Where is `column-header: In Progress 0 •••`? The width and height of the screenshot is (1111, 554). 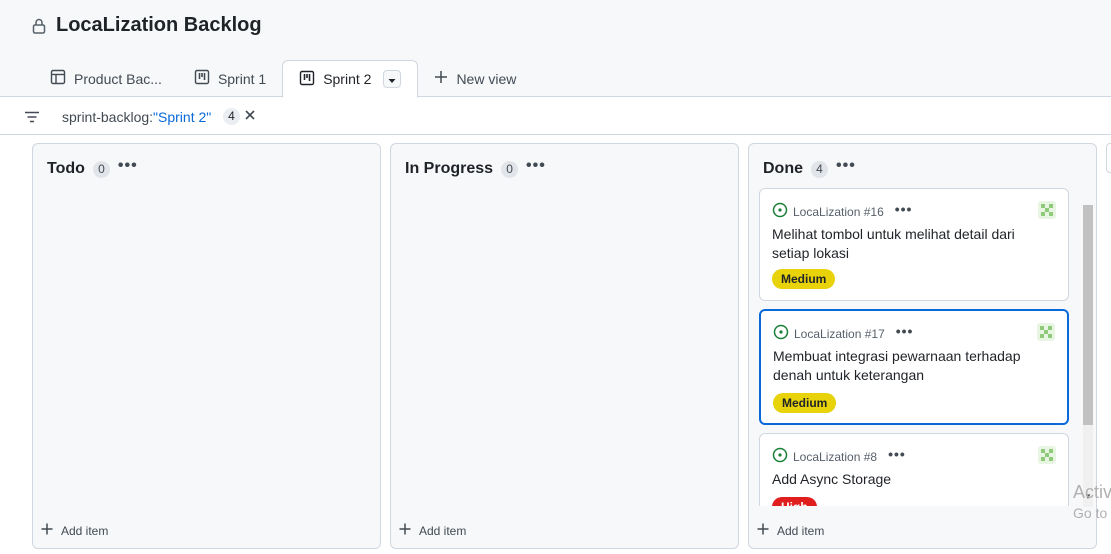
column-header: In Progress 0 ••• is located at coordinates (475, 168).